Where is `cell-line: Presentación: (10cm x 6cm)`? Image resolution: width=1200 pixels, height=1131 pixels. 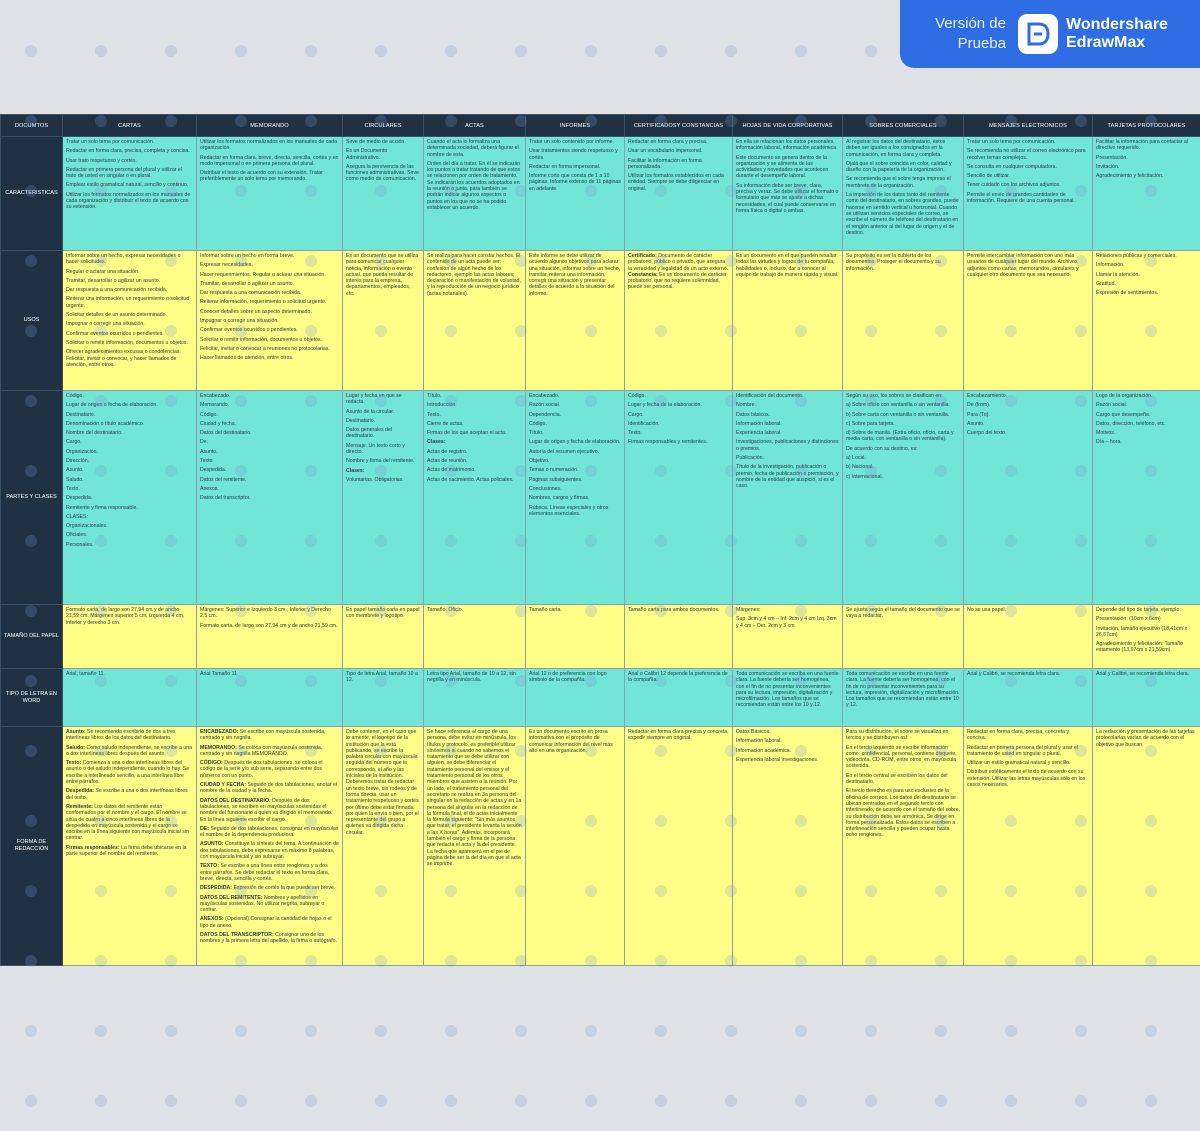 cell-line: Presentación: (10cm x 6cm) is located at coordinates (1128, 619).